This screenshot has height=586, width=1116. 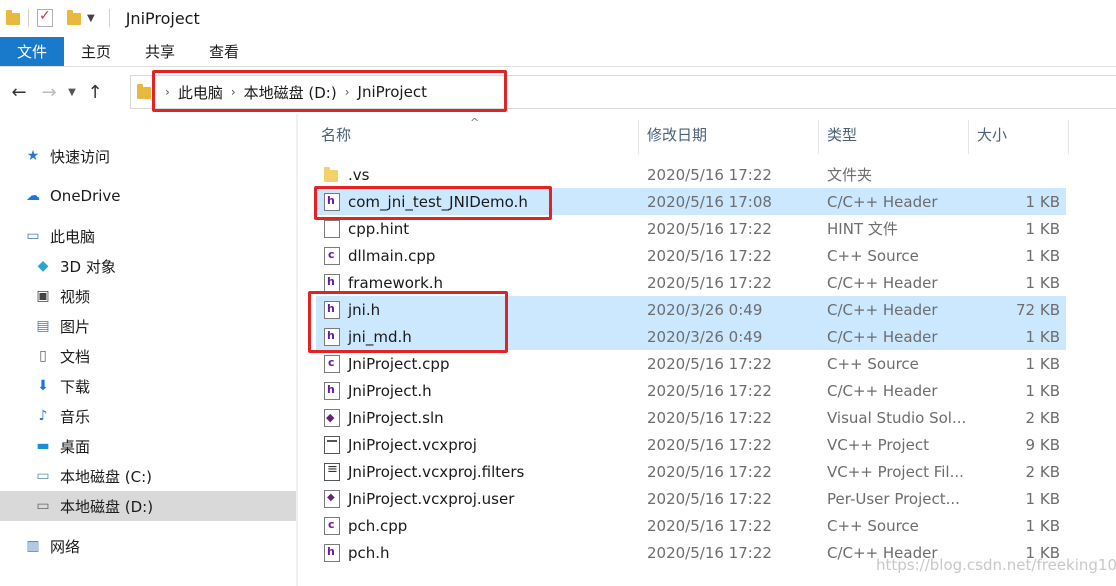 I want to click on drive-d-icon: ▭, so click(x=43, y=506).